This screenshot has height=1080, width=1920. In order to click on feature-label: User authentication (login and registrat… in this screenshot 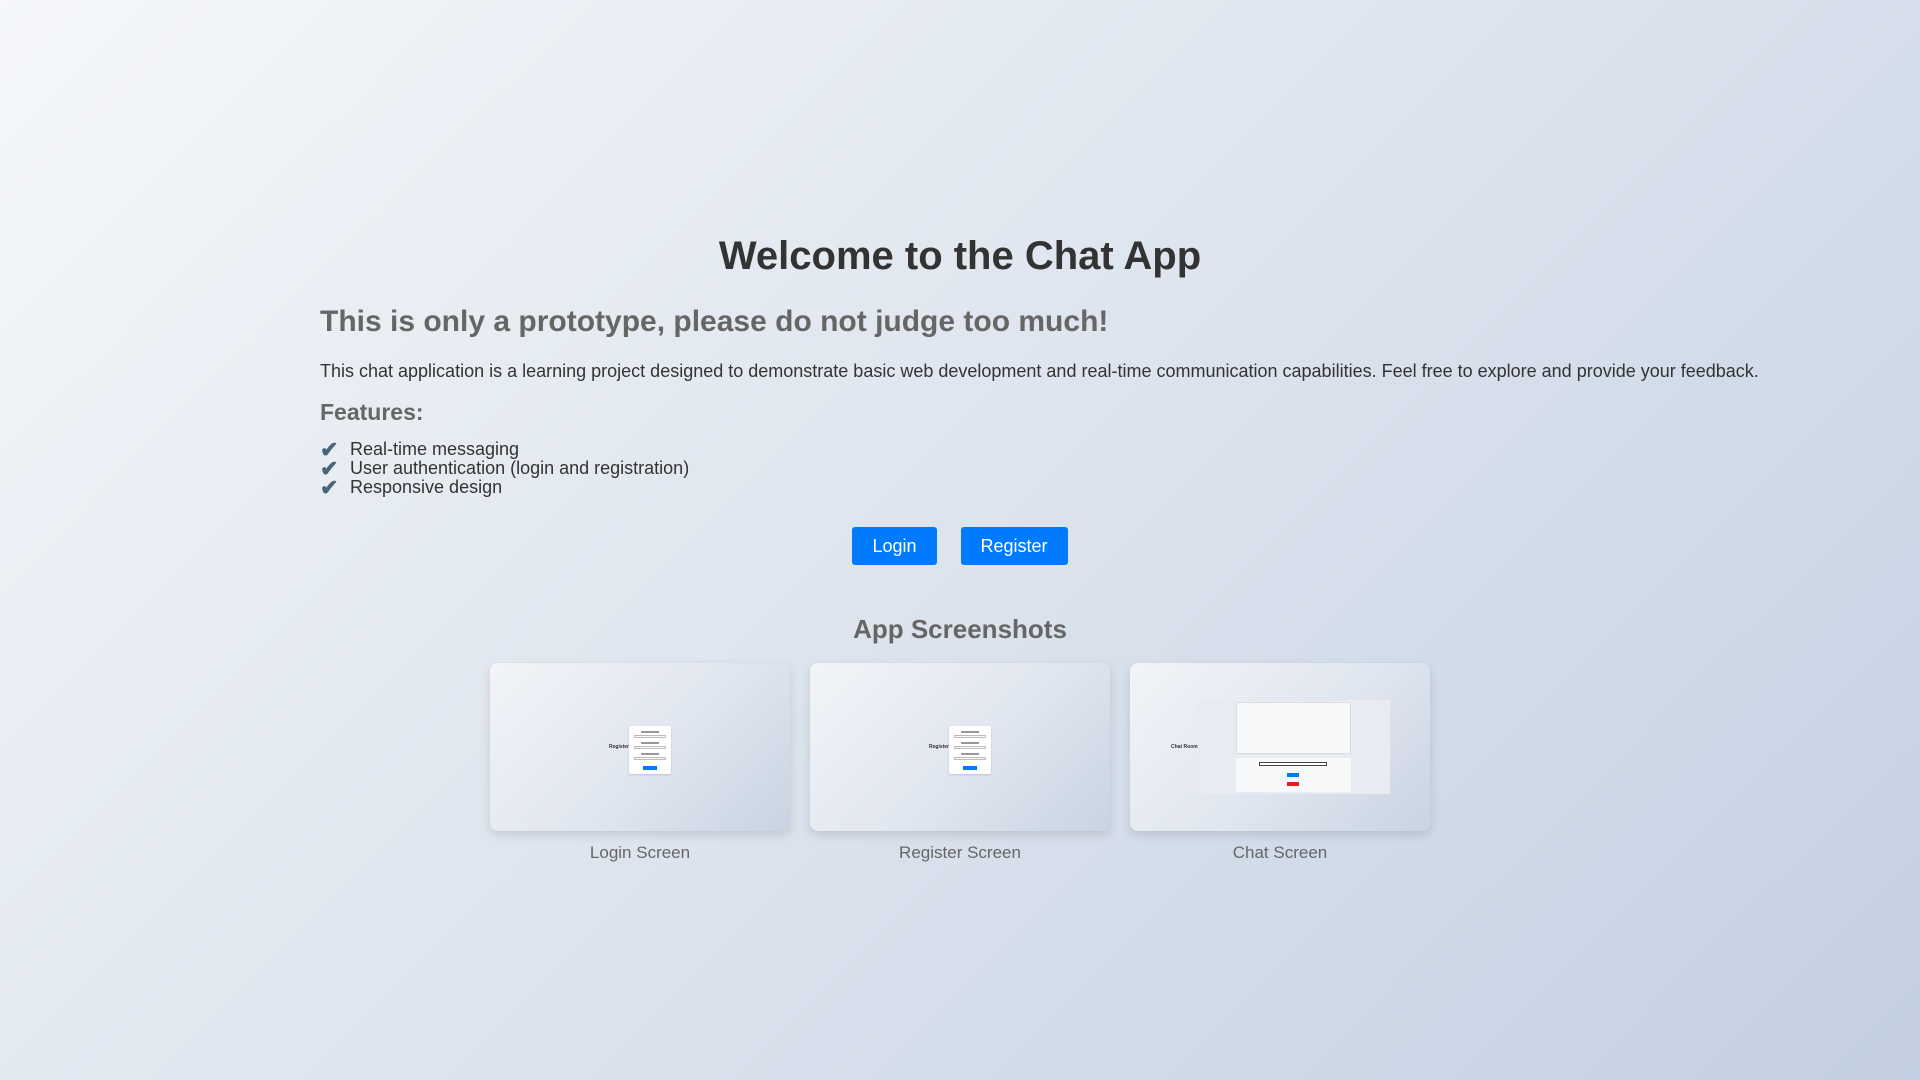, I will do `click(520, 468)`.